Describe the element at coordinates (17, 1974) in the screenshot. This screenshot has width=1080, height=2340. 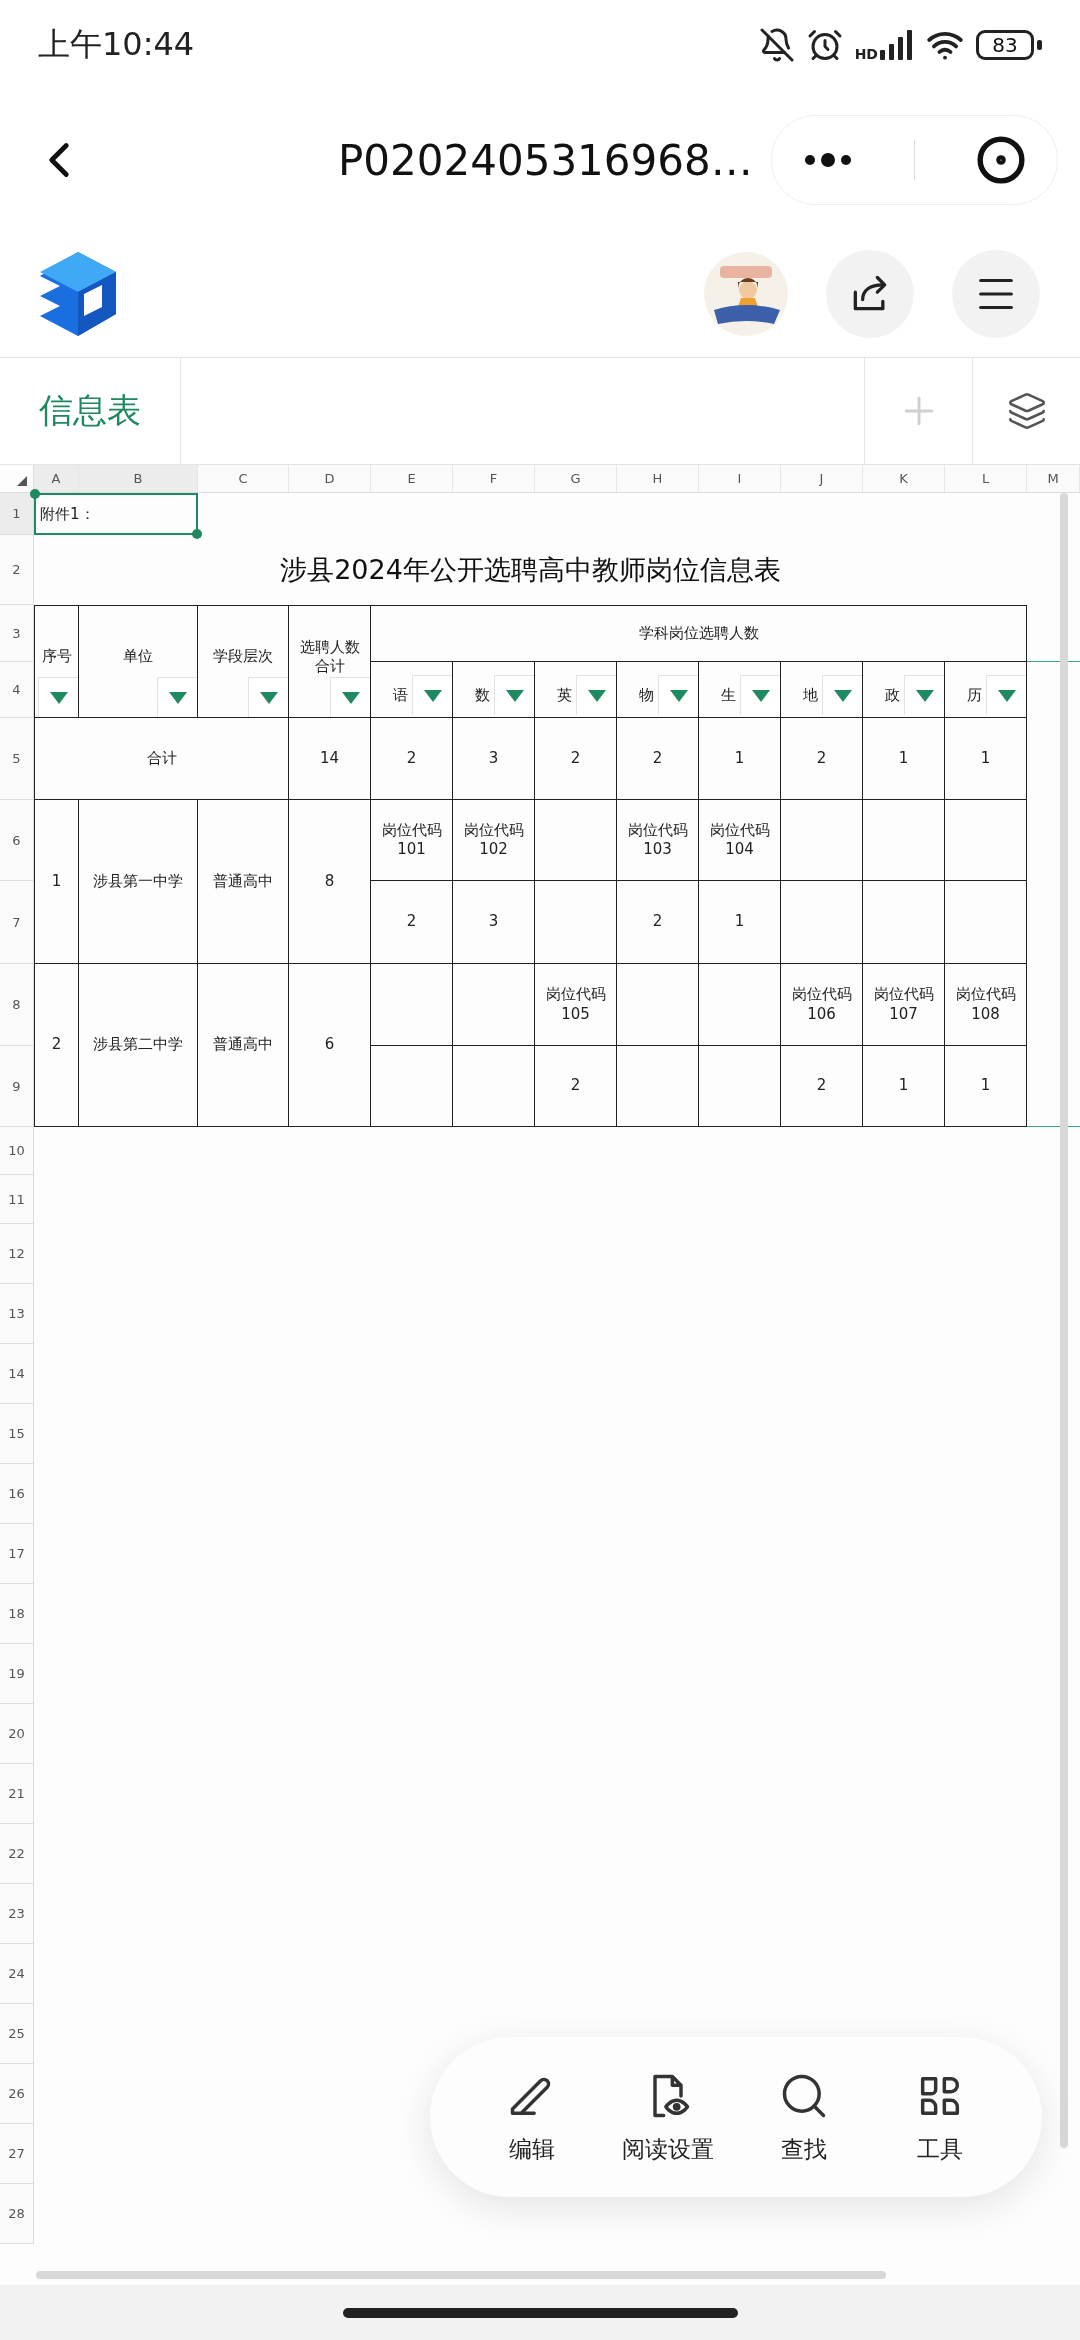
I see `row-header: 24` at that location.